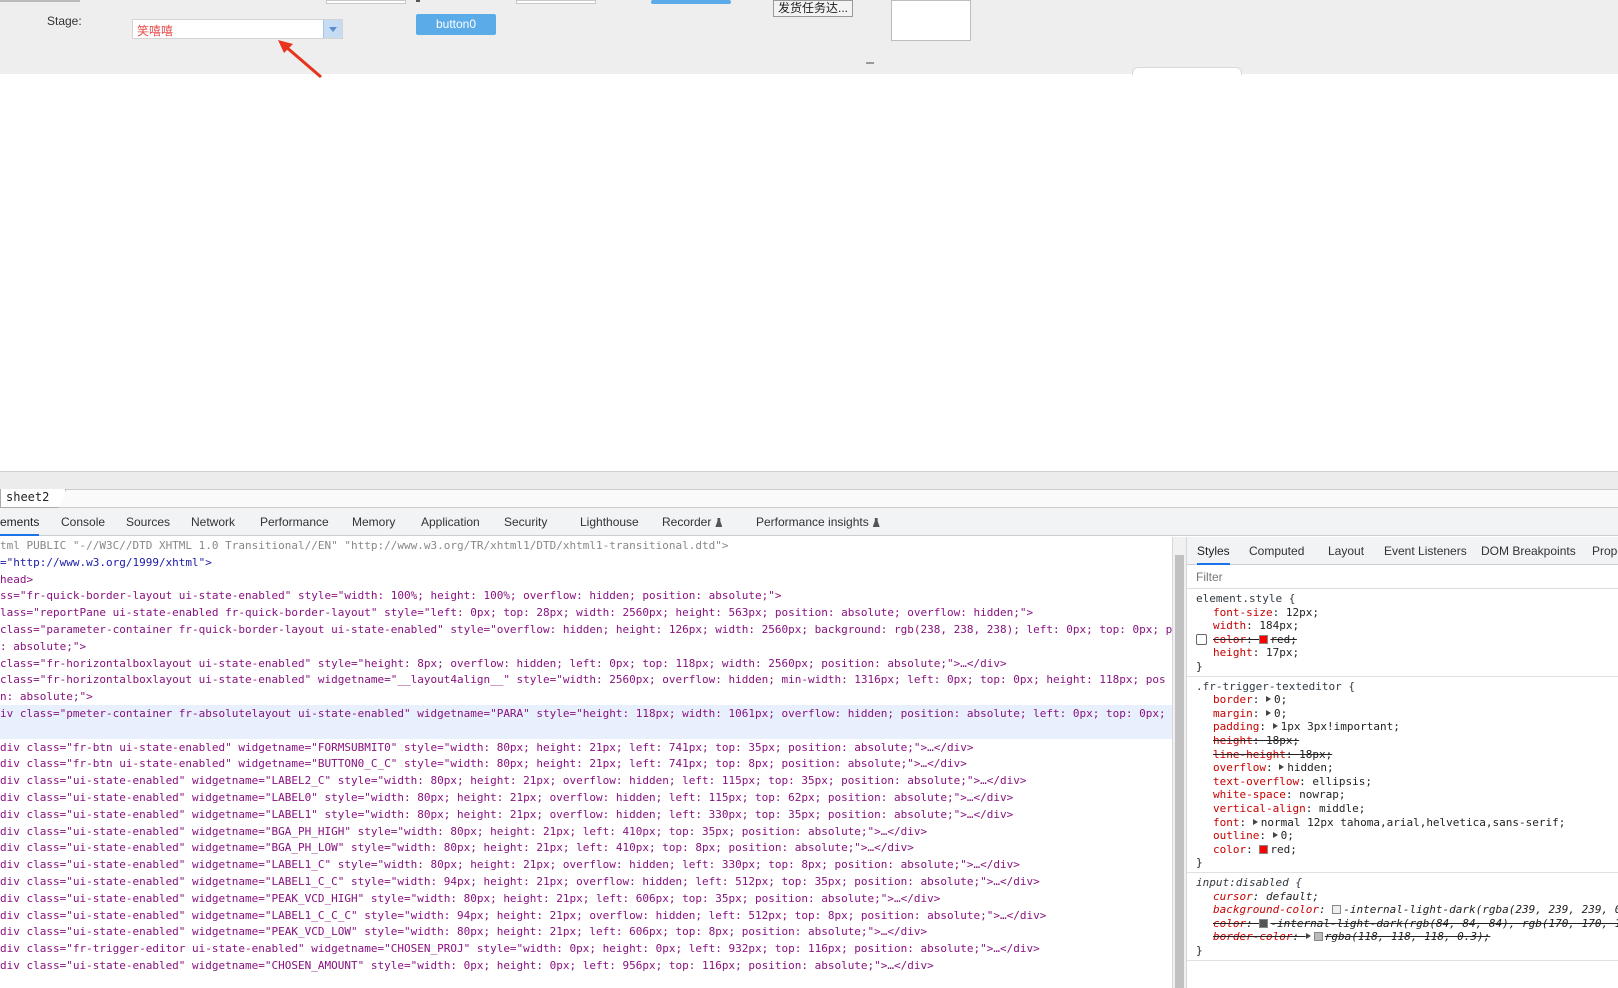 The width and height of the screenshot is (1618, 988). I want to click on tab-properties: Prope, so click(1605, 551).